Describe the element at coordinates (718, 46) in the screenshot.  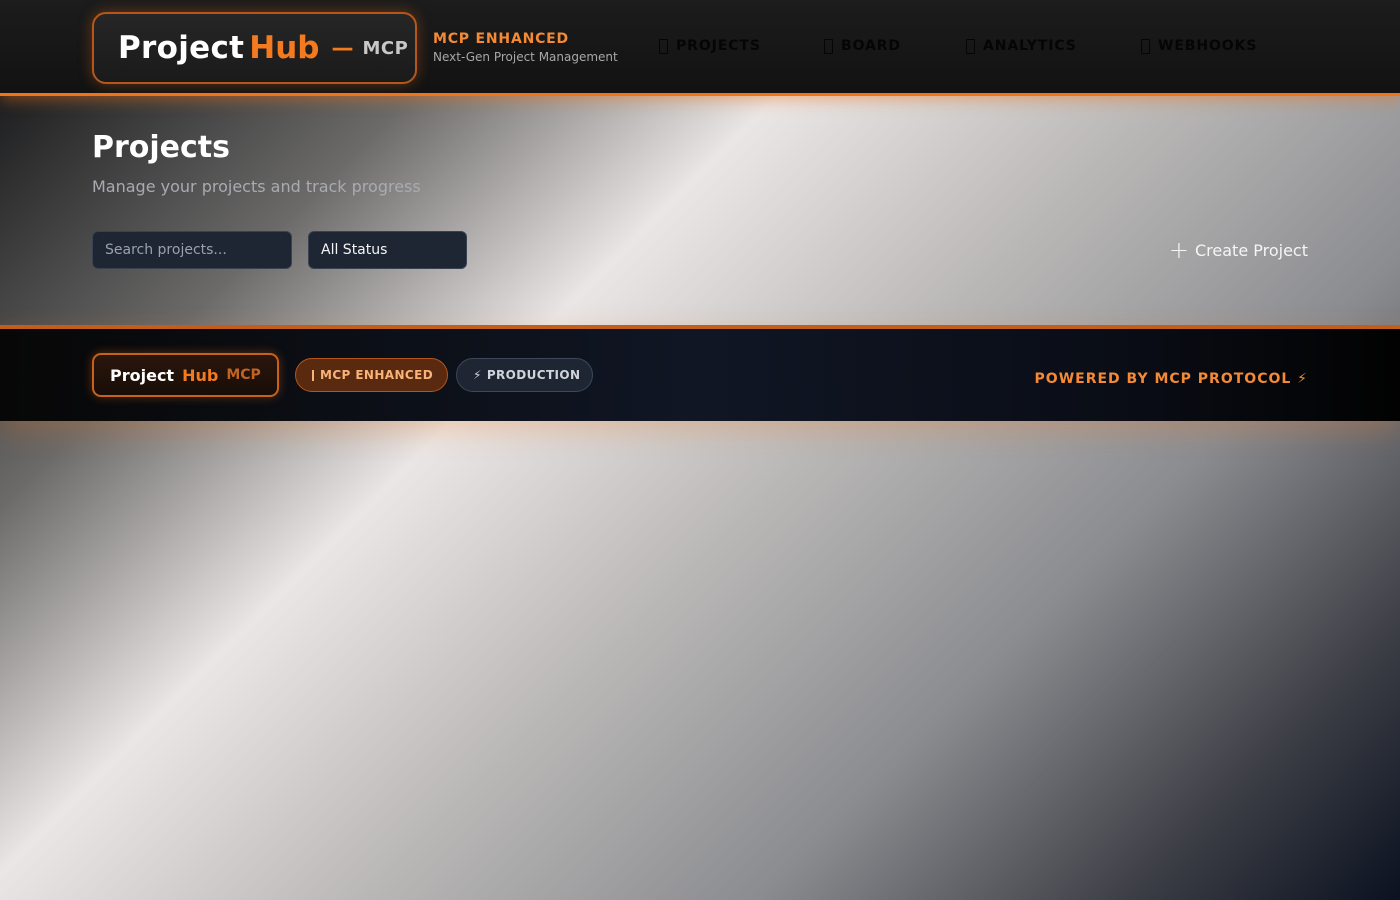
I see `nav-projects-label: PROJECTS` at that location.